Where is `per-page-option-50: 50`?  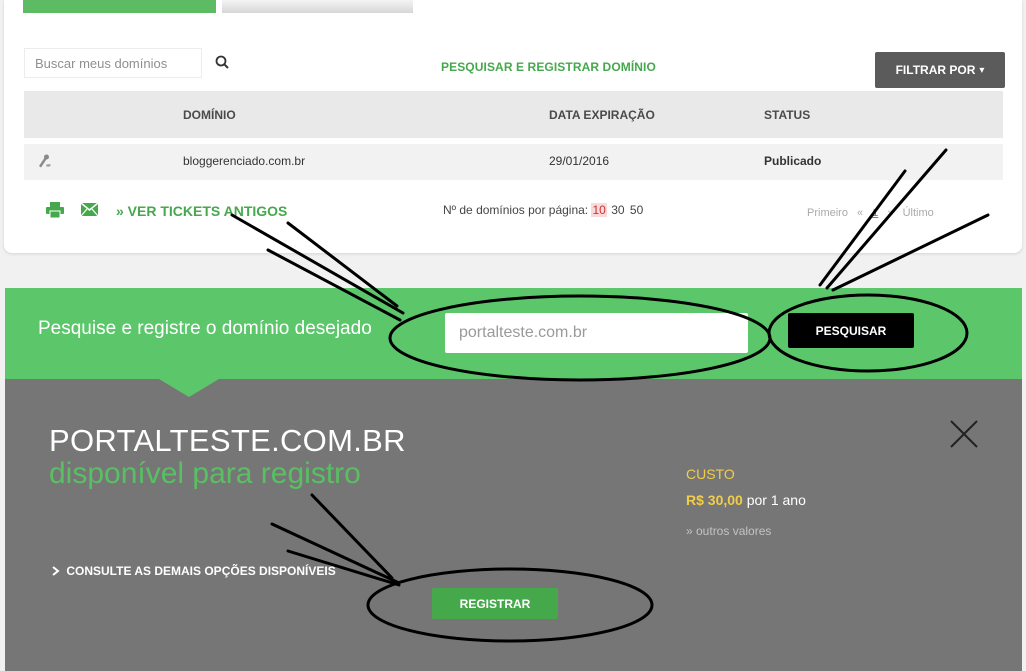
per-page-option-50: 50 is located at coordinates (636, 210).